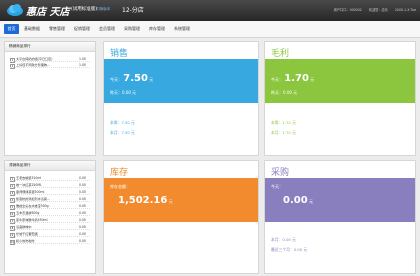 This screenshot has width=420, height=276. What do you see at coordinates (289, 249) in the screenshot?
I see `purchase-last-three-months: 最近三个月：0.00 元` at bounding box center [289, 249].